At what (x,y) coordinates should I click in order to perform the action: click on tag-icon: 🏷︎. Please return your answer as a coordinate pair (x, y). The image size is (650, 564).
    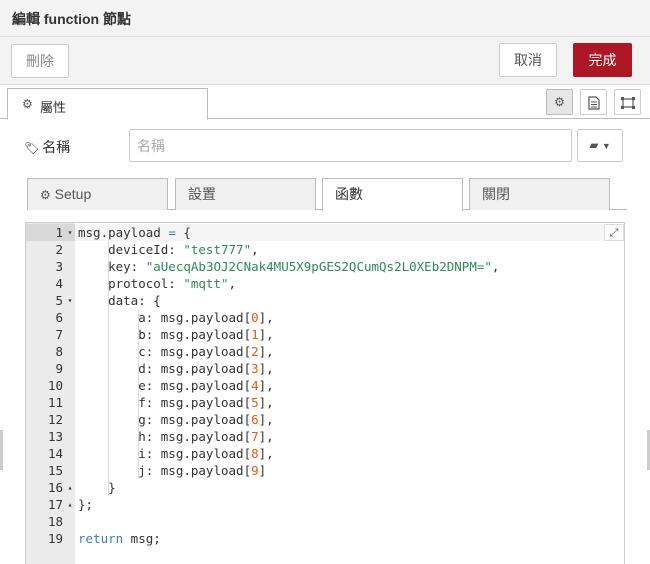
    Looking at the image, I should click on (32, 148).